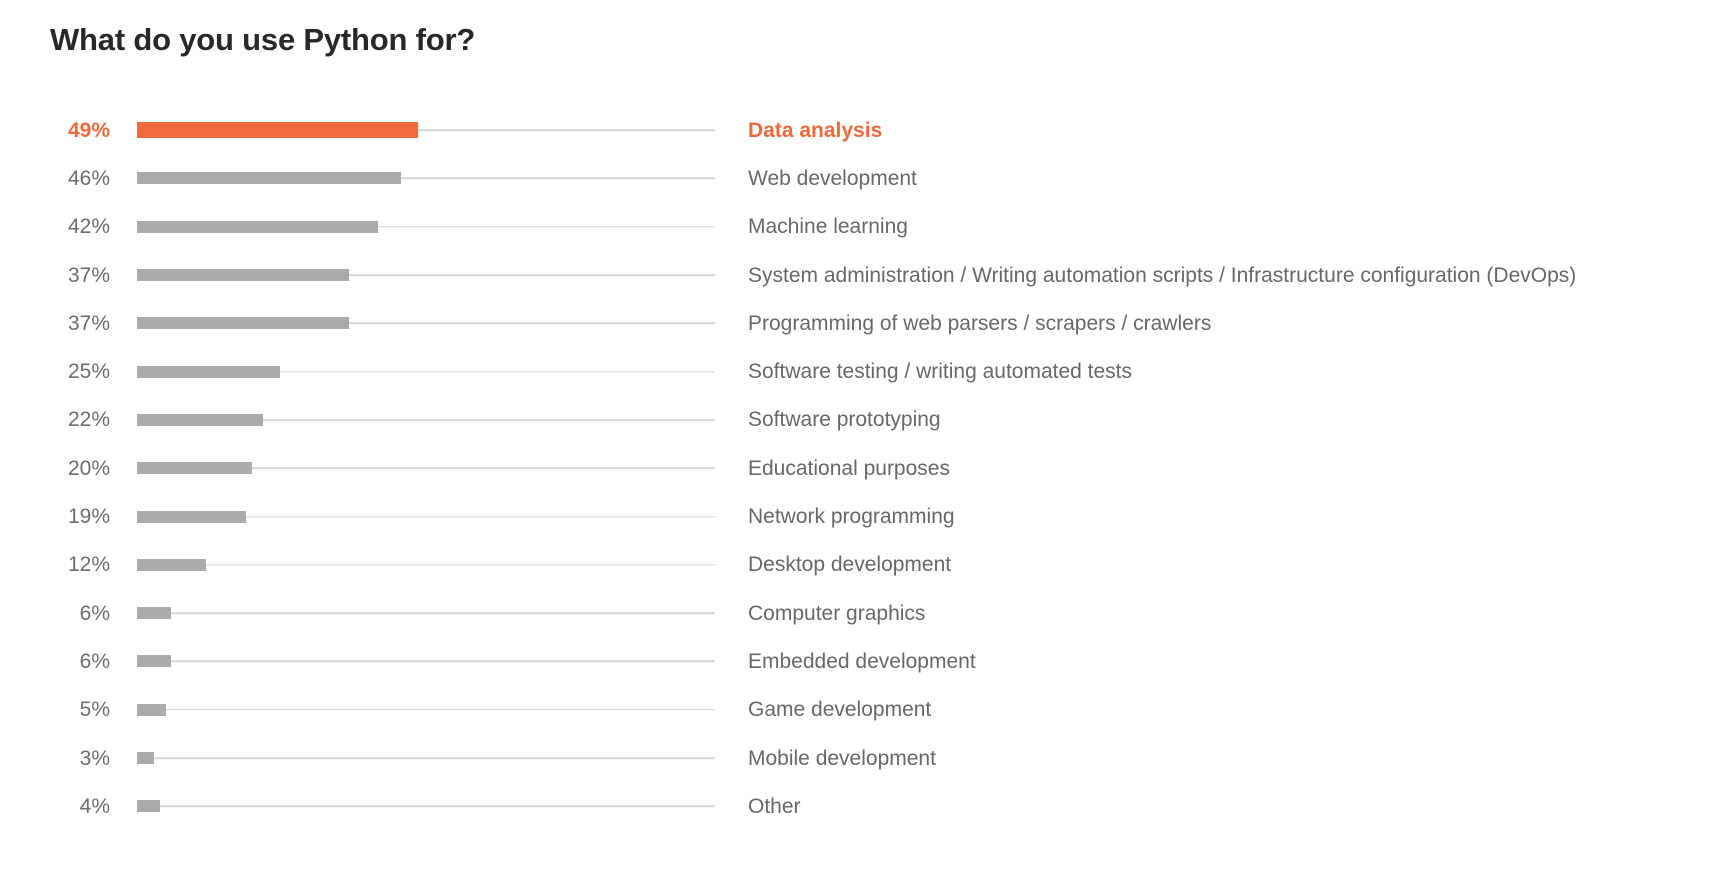 Image resolution: width=1716 pixels, height=872 pixels. I want to click on bar-category-label: Embedded development, so click(862, 661).